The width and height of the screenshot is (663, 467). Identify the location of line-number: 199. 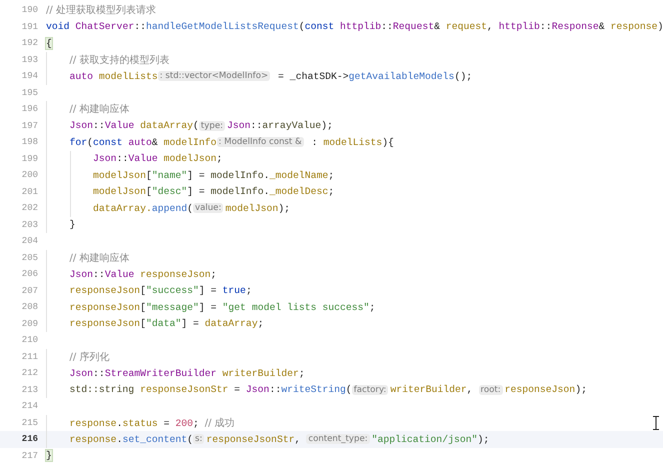
(29, 159).